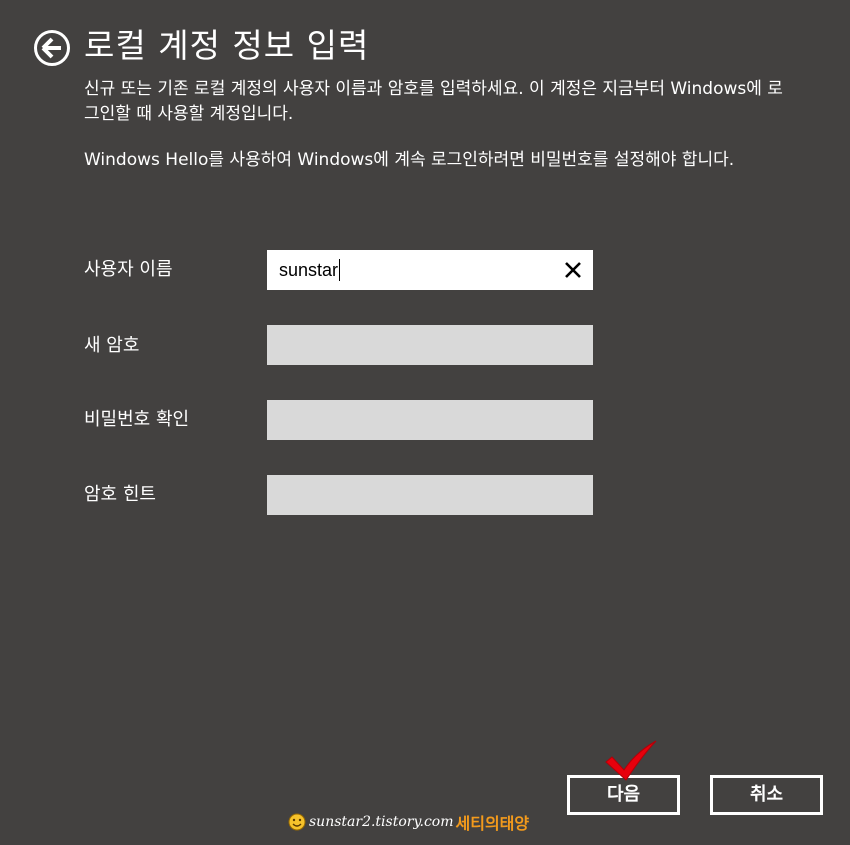 This screenshot has width=850, height=845. Describe the element at coordinates (227, 45) in the screenshot. I see `page-title: 로컬 계정 정보 입력` at that location.